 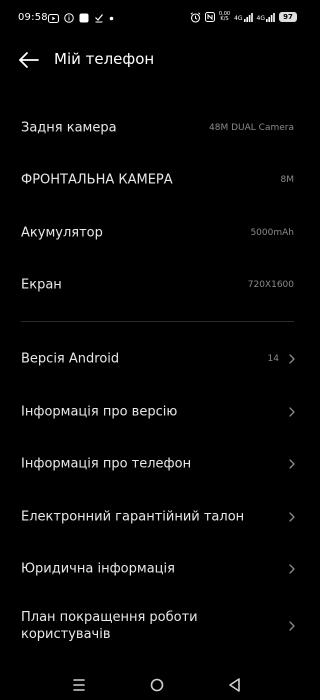 I want to click on battery-icon: 97, so click(x=288, y=17).